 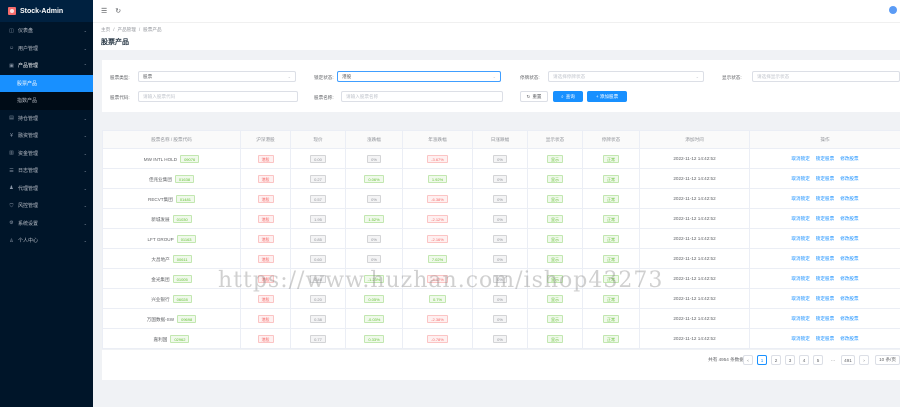 I want to click on menu-fold-icon: ☰, so click(x=104, y=11).